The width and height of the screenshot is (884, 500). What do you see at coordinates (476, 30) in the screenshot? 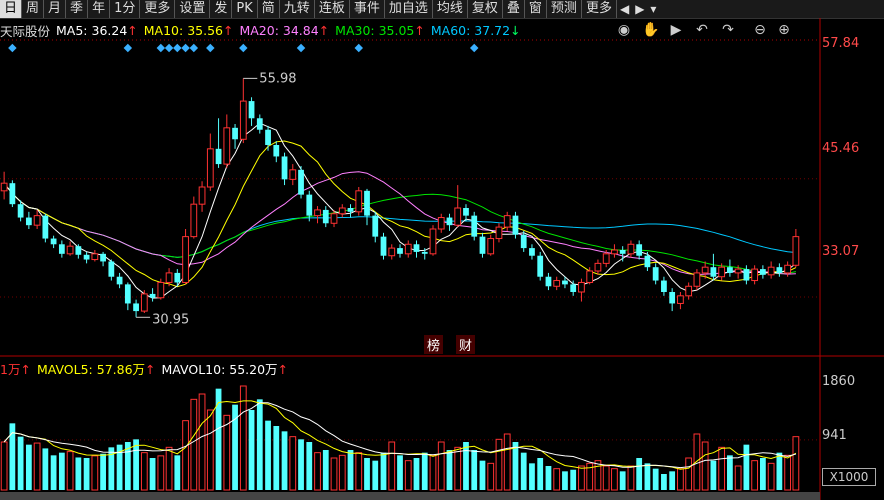
I see `ma60-value: MA60: 37.72↓` at bounding box center [476, 30].